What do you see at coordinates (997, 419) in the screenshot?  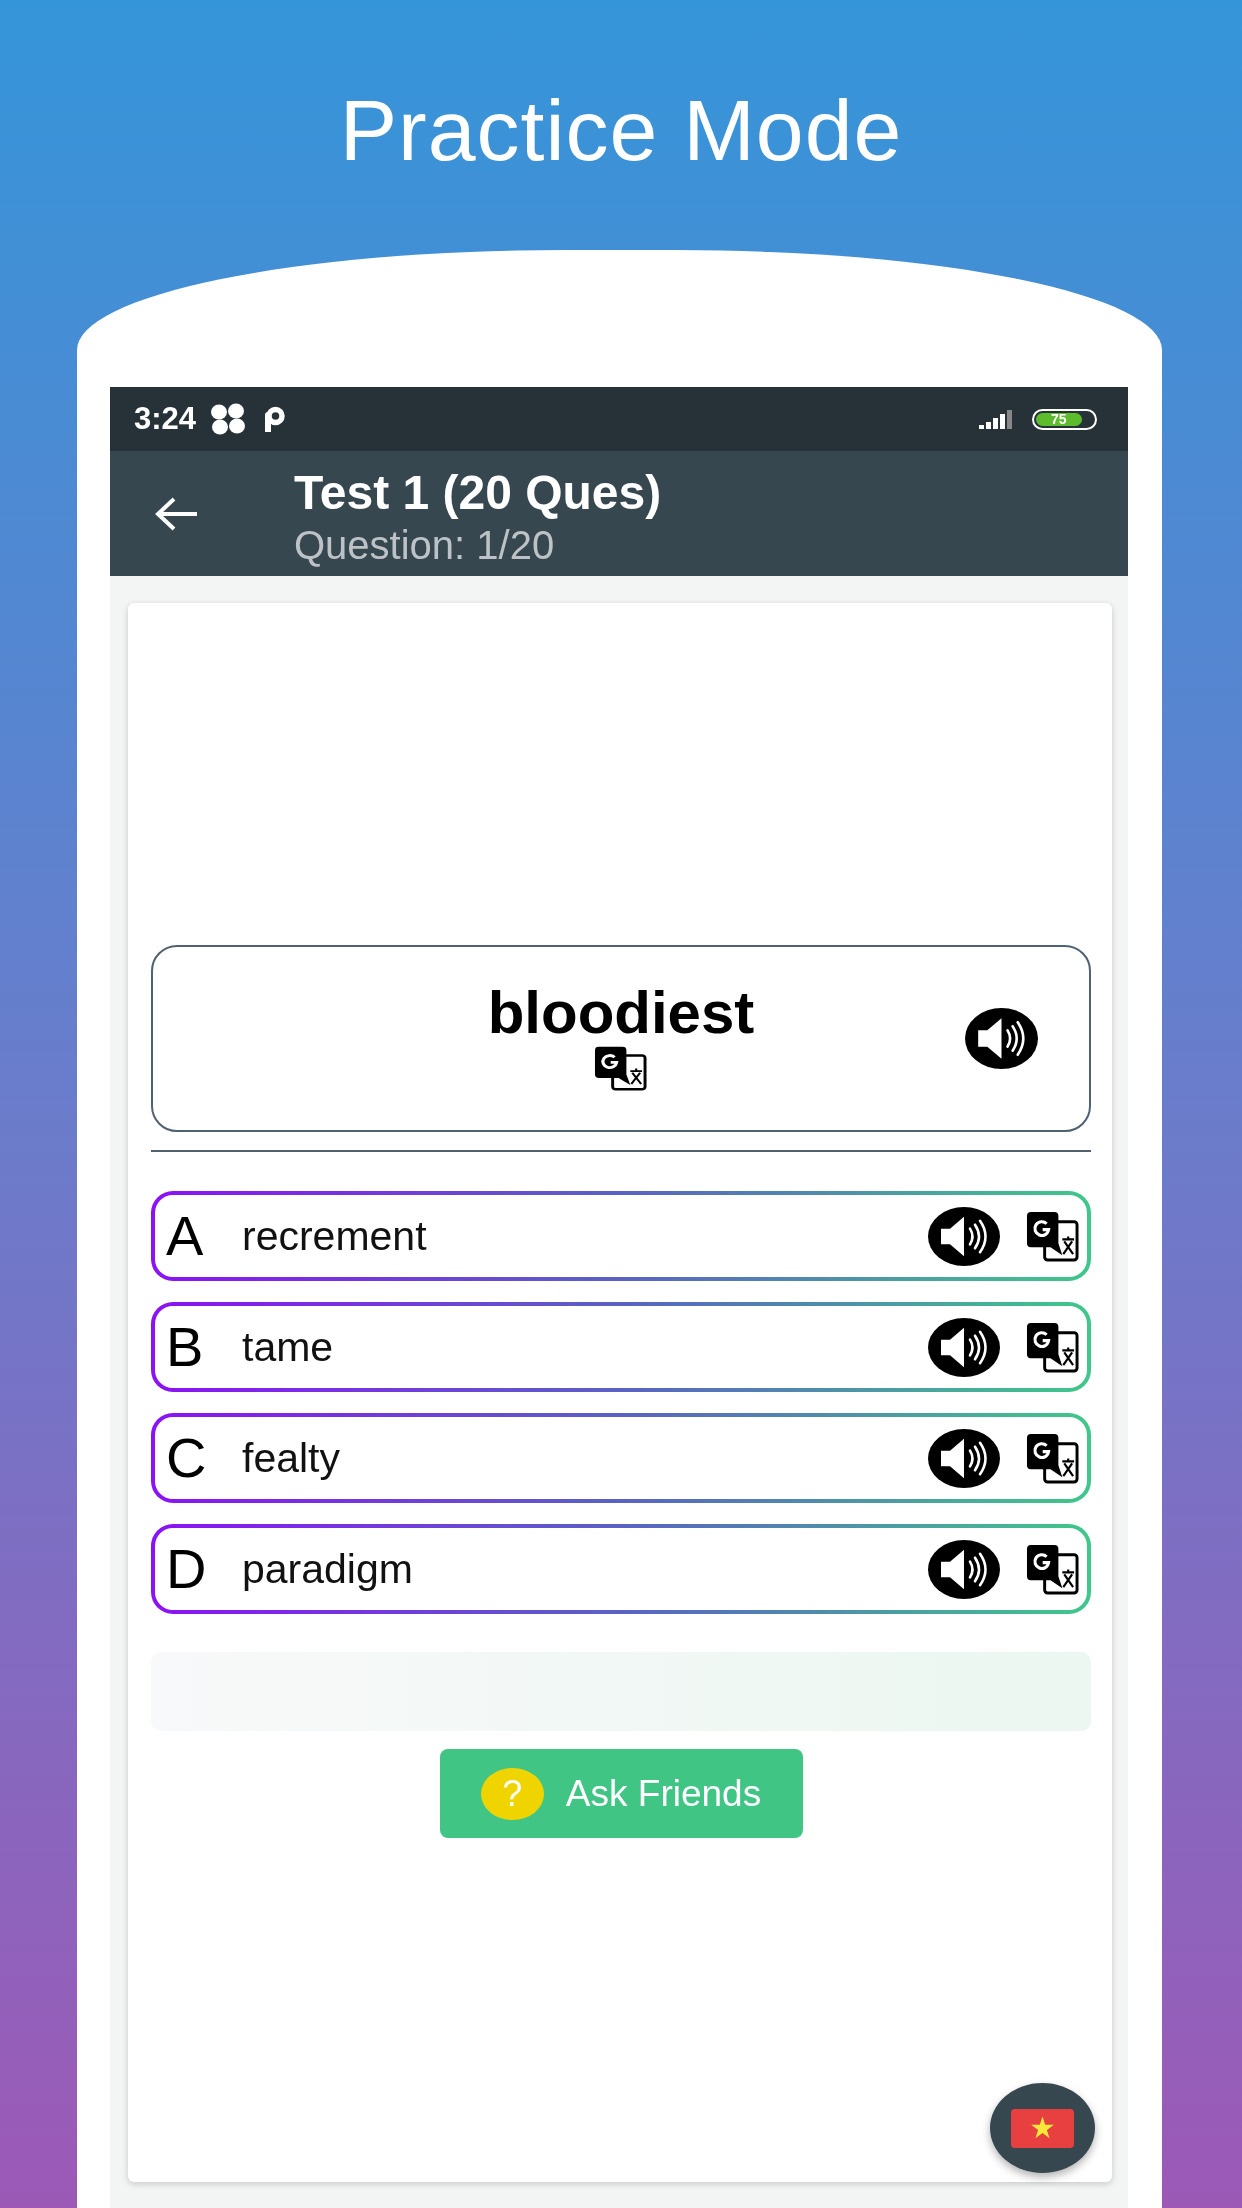 I see `signal-icon` at bounding box center [997, 419].